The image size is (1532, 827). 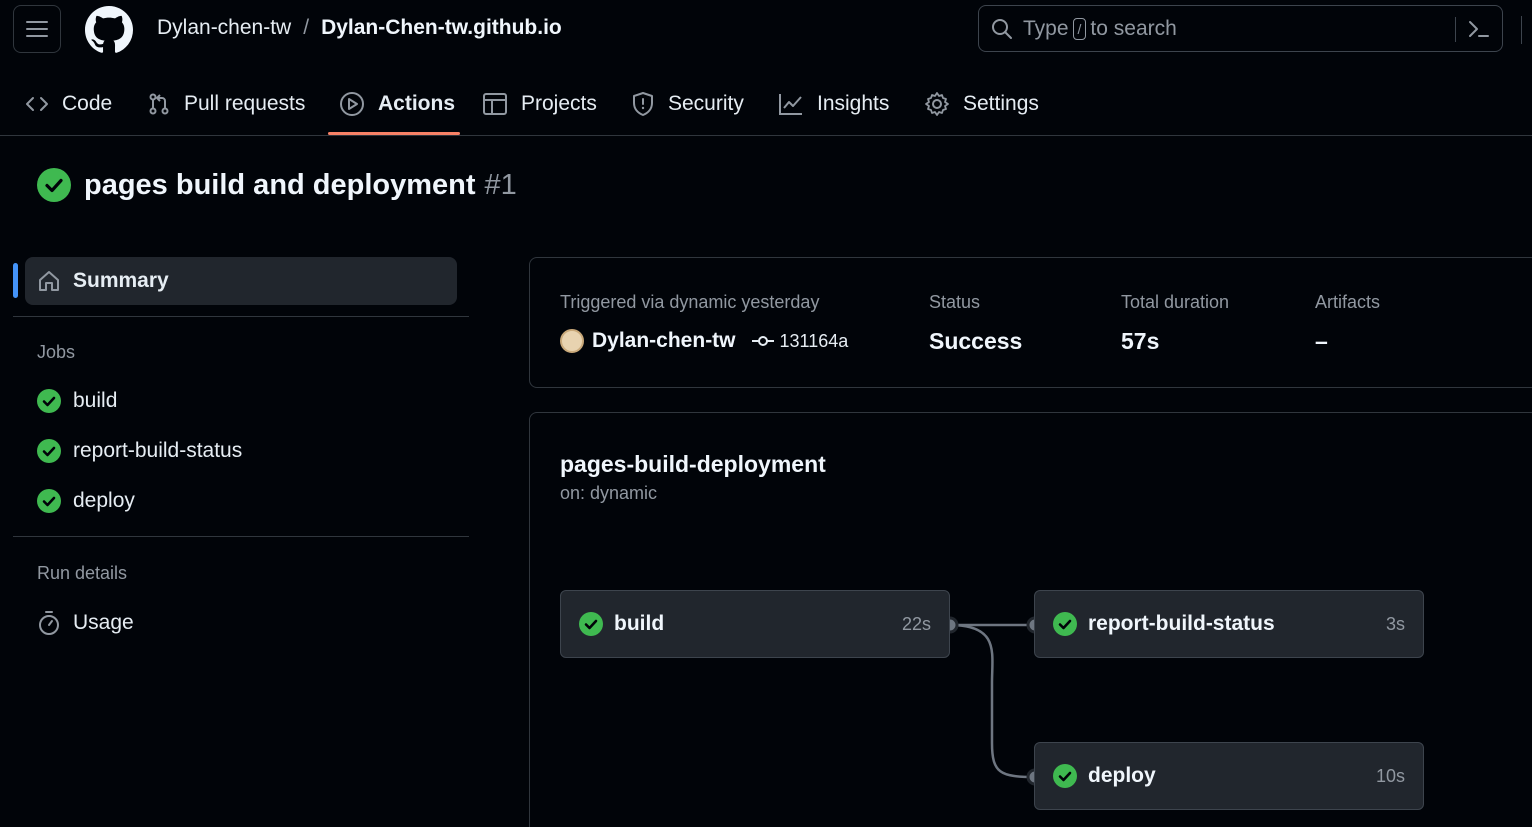 I want to click on job-node-build: build 22s, so click(x=755, y=624).